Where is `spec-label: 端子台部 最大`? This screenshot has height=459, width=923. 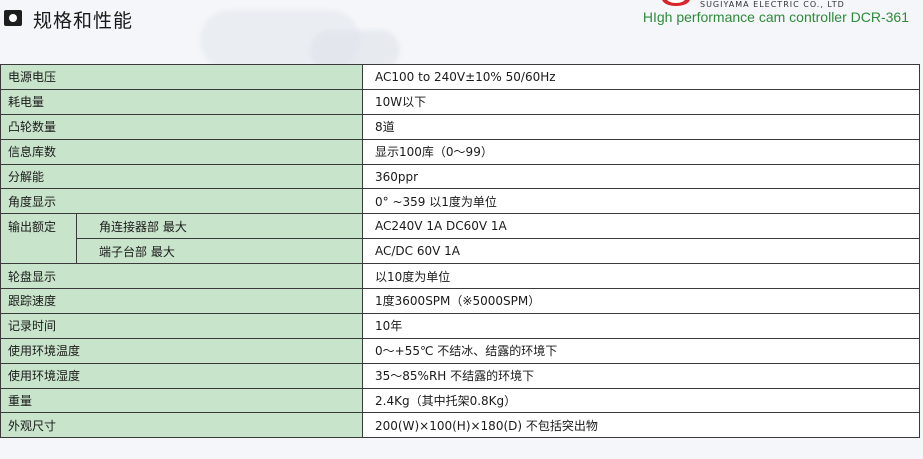
spec-label: 端子台部 最大 is located at coordinates (219, 251).